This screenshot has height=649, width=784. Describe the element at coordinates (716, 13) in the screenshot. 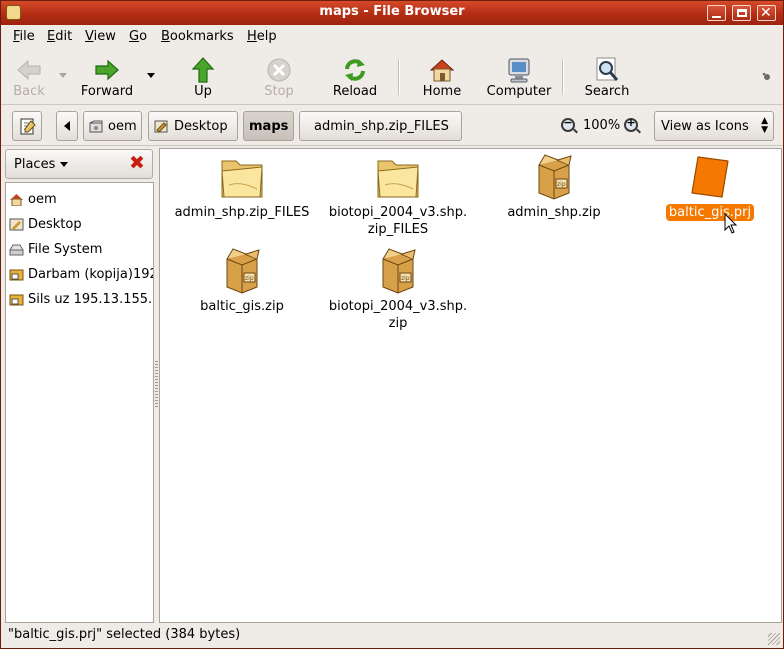

I see `minimize-button` at that location.